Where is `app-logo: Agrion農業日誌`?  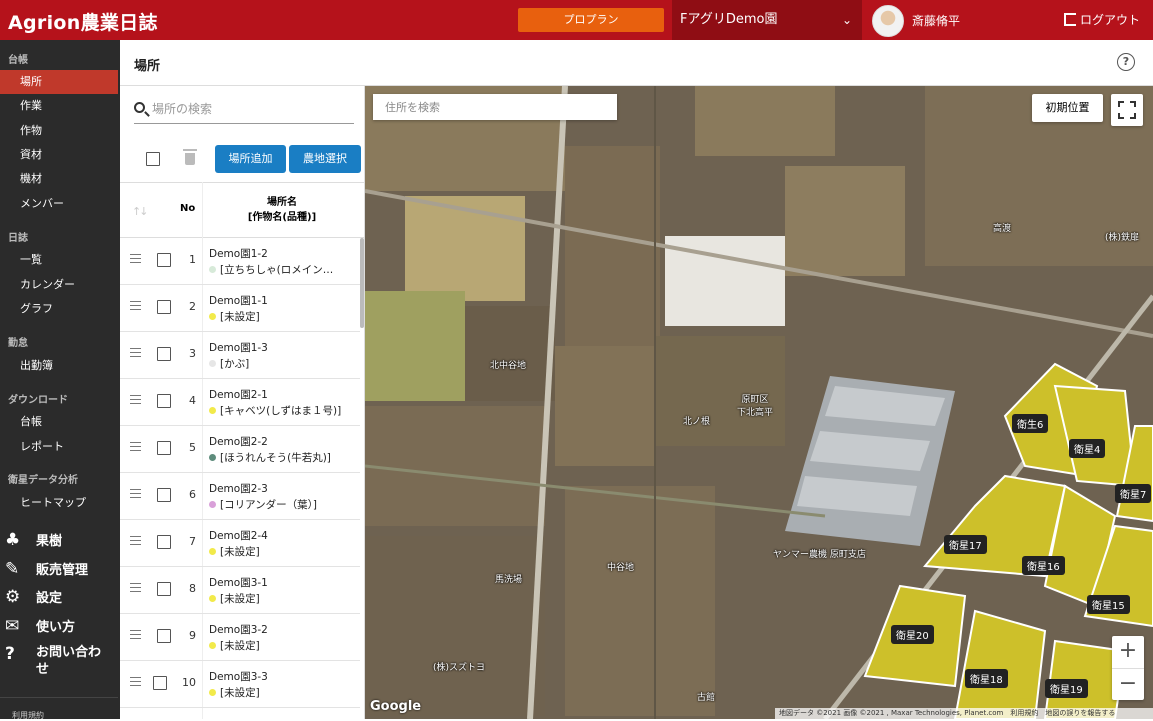
app-logo: Agrion農業日誌 is located at coordinates (83, 21).